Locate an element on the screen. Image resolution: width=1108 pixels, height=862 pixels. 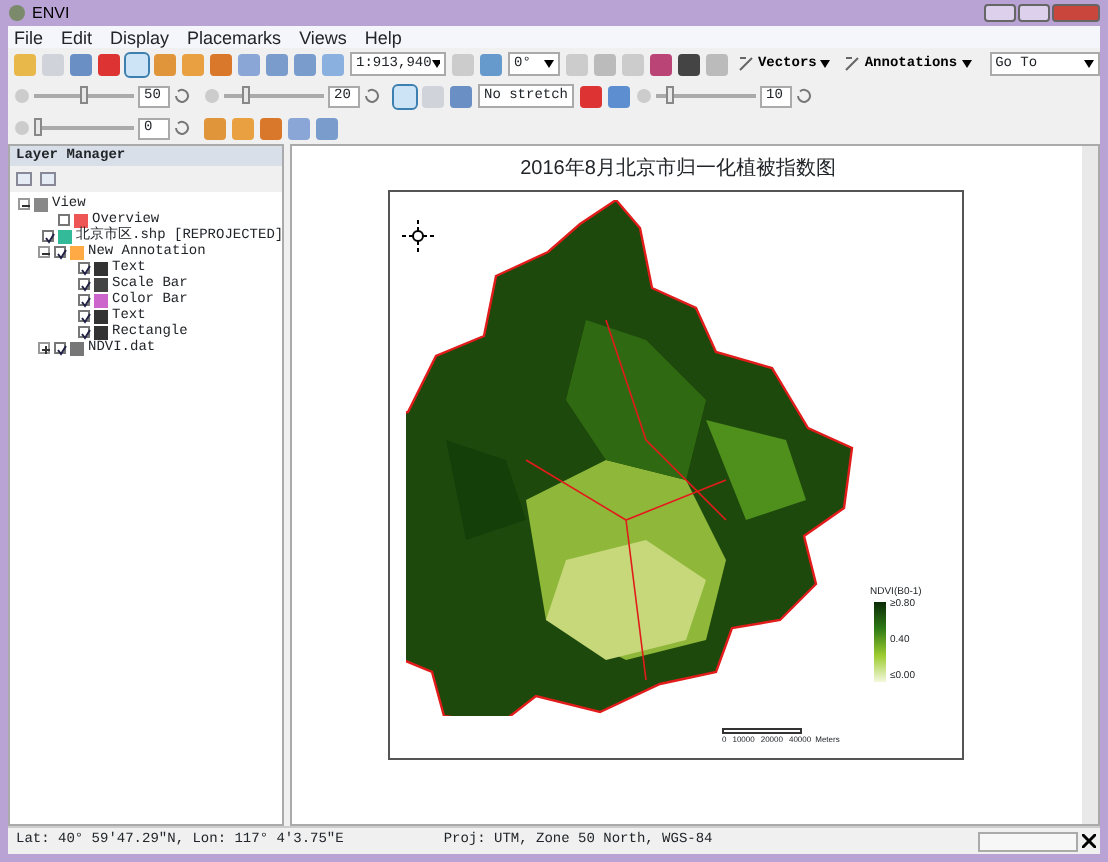
scale-bar is located at coordinates (762, 731).